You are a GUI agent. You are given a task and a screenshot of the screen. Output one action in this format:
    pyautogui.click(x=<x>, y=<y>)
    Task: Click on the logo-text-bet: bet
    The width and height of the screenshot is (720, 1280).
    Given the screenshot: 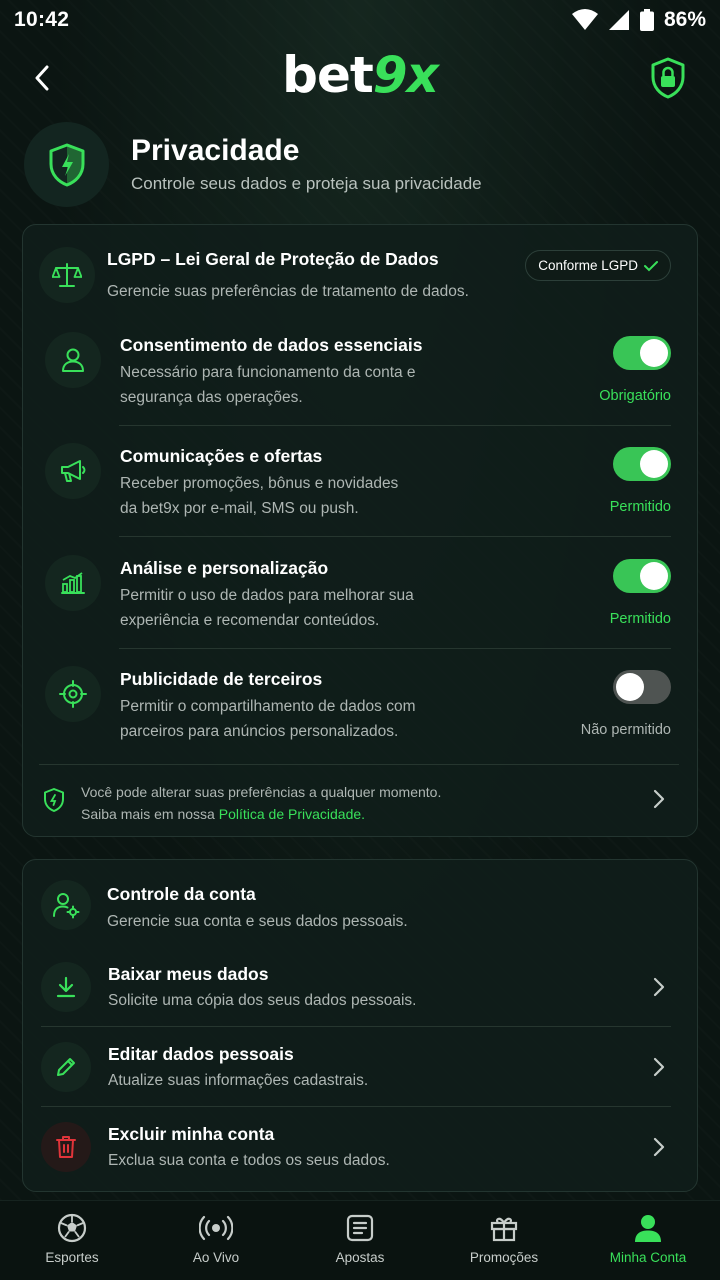 What is the action you would take?
    pyautogui.click(x=328, y=75)
    